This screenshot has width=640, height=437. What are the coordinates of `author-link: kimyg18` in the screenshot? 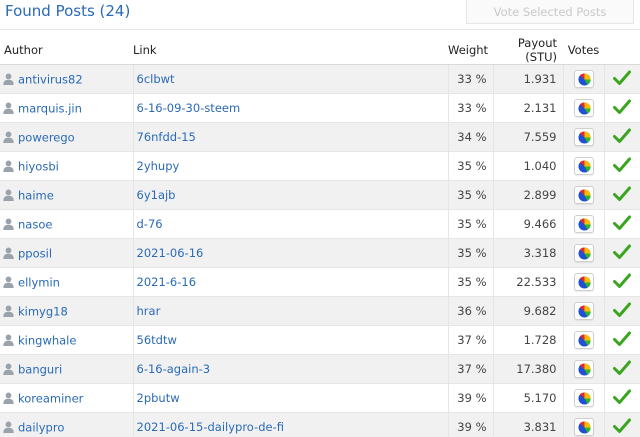 It's located at (43, 311).